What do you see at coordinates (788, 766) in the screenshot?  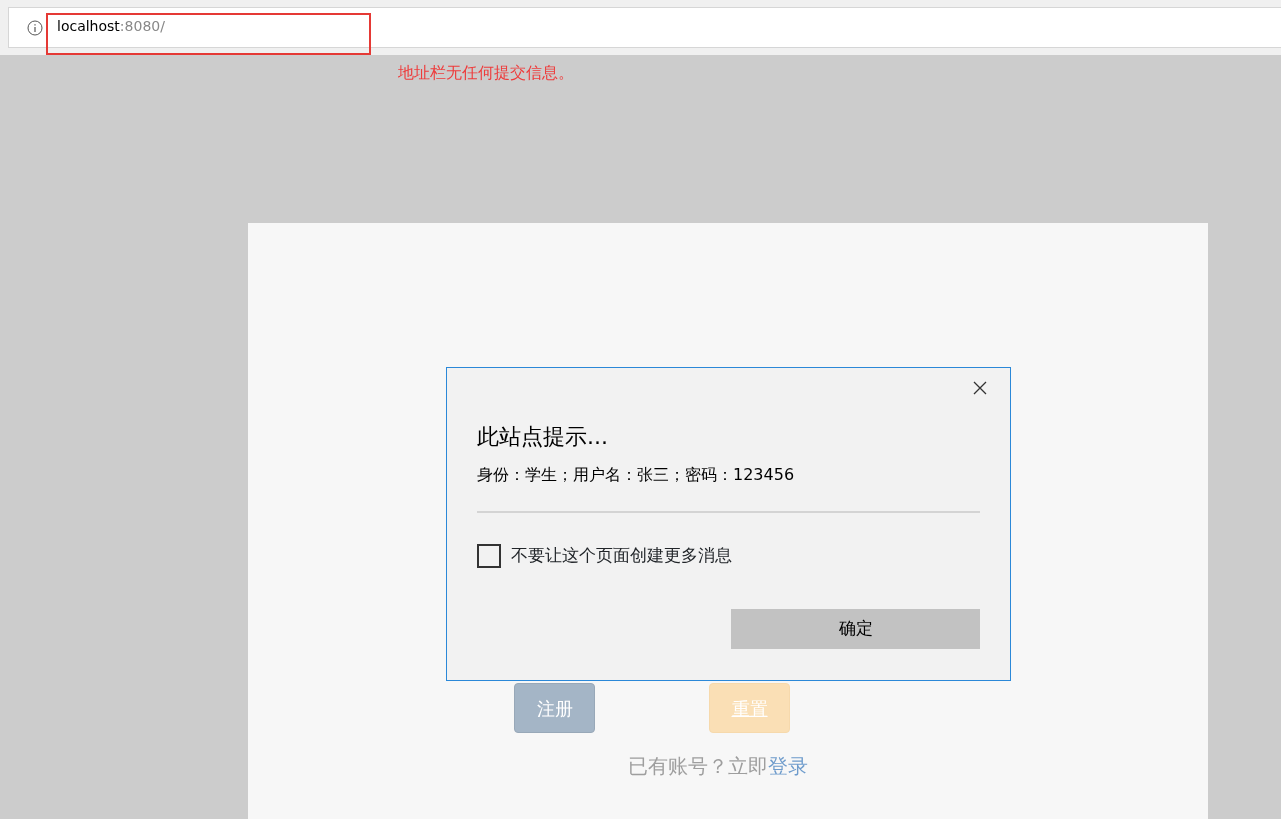 I see `login-link: 登录` at bounding box center [788, 766].